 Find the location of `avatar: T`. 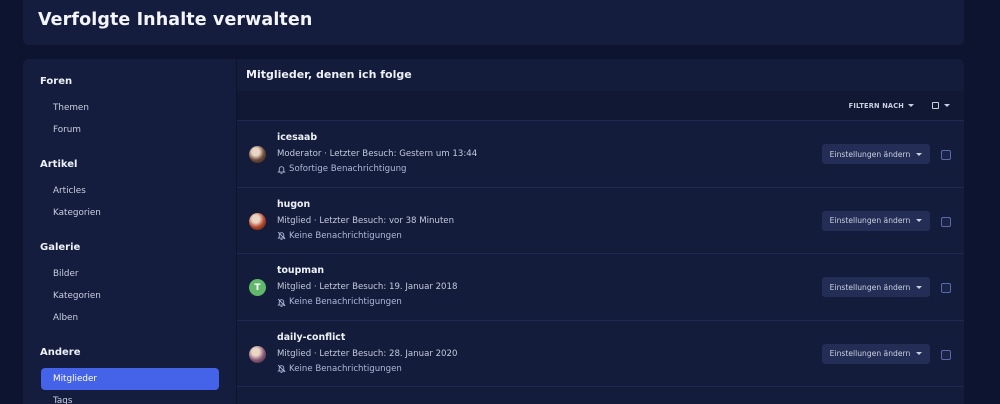

avatar: T is located at coordinates (257, 287).